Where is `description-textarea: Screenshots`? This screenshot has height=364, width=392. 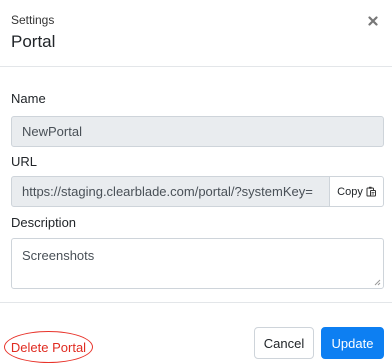 description-textarea: Screenshots is located at coordinates (197, 263).